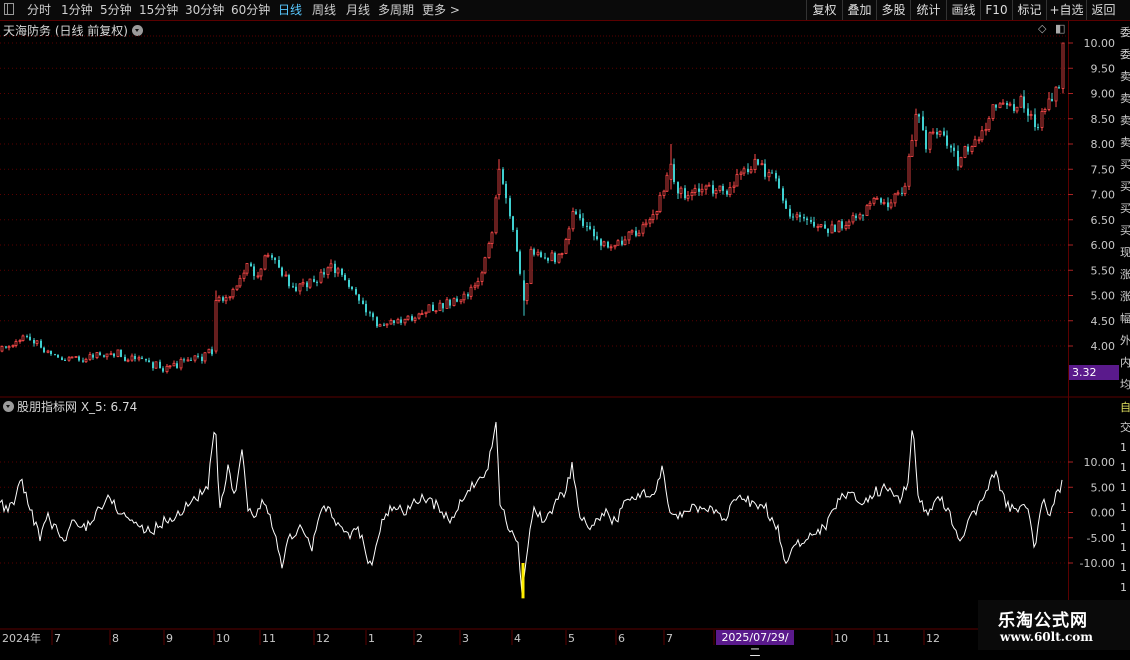 The width and height of the screenshot is (1130, 660). I want to click on edge-label: 卖, so click(1125, 120).